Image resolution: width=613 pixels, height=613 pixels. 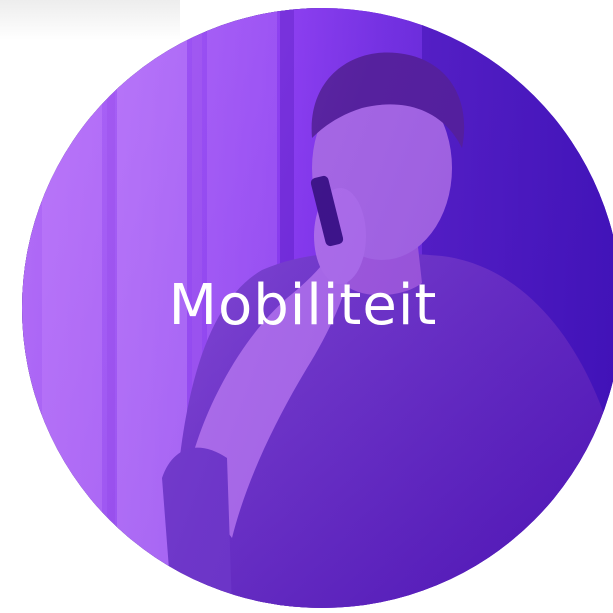 What do you see at coordinates (303, 305) in the screenshot?
I see `tile-label: Mobiliteit` at bounding box center [303, 305].